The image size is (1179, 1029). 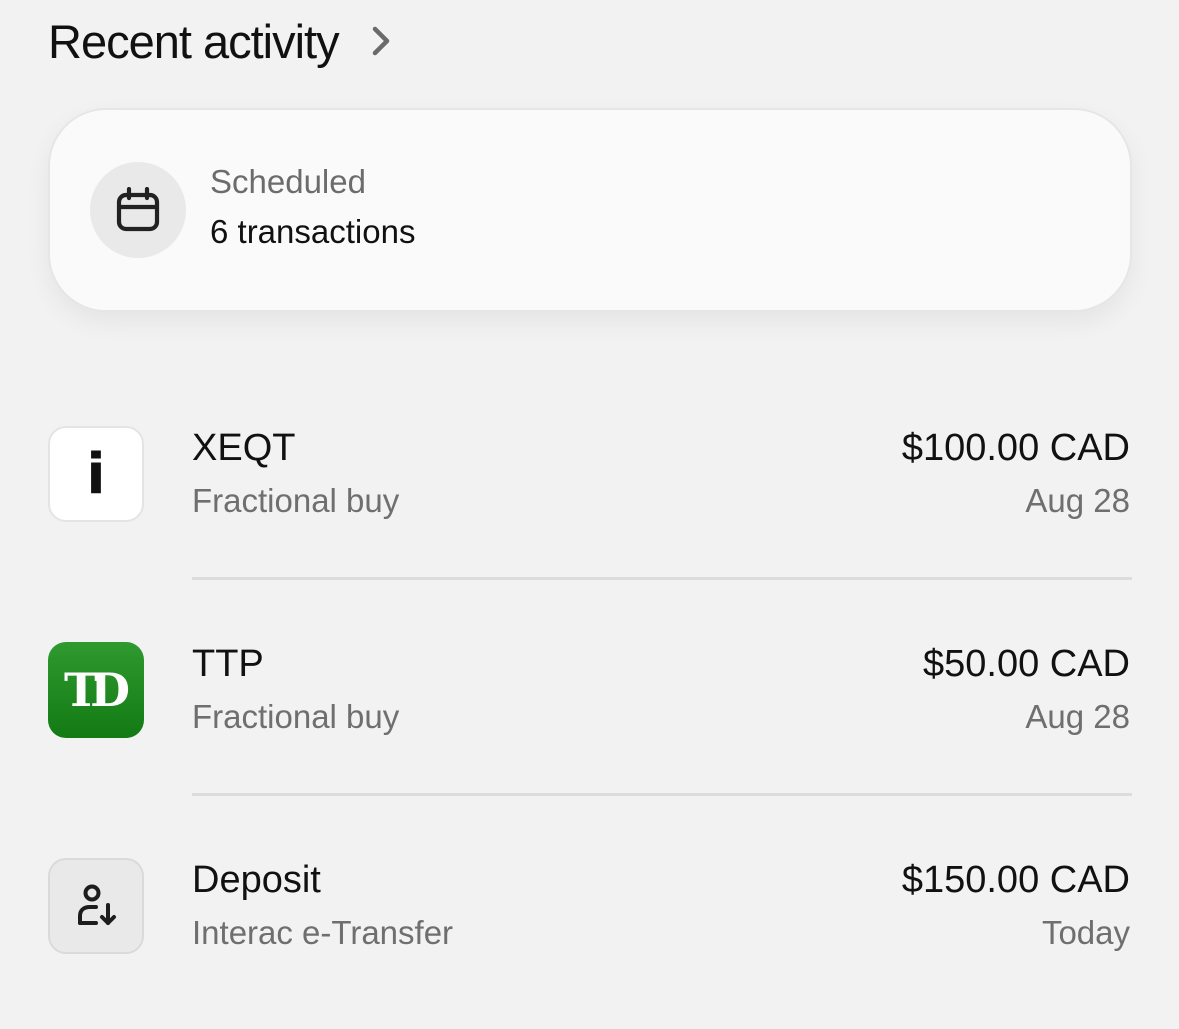 I want to click on scheduled-text: Scheduled 6 transactions, so click(x=312, y=210).